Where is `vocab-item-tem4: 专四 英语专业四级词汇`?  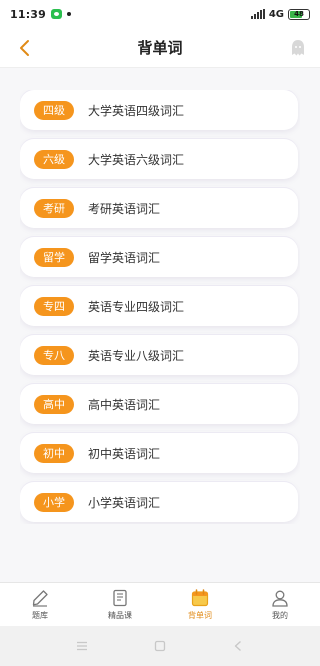
vocab-item-tem4: 专四 英语专业四级词汇 is located at coordinates (159, 306).